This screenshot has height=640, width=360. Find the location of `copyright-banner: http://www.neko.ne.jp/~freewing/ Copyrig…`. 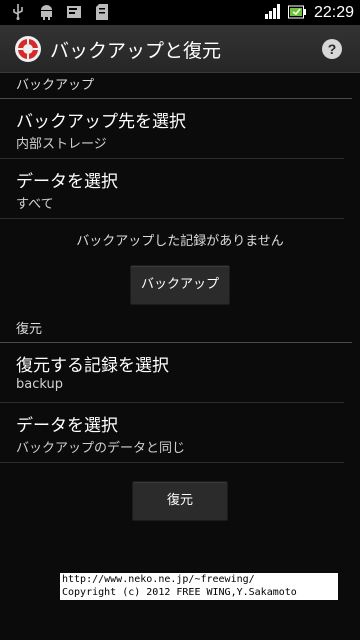

copyright-banner: http://www.neko.ne.jp/~freewing/ Copyrig… is located at coordinates (199, 586).